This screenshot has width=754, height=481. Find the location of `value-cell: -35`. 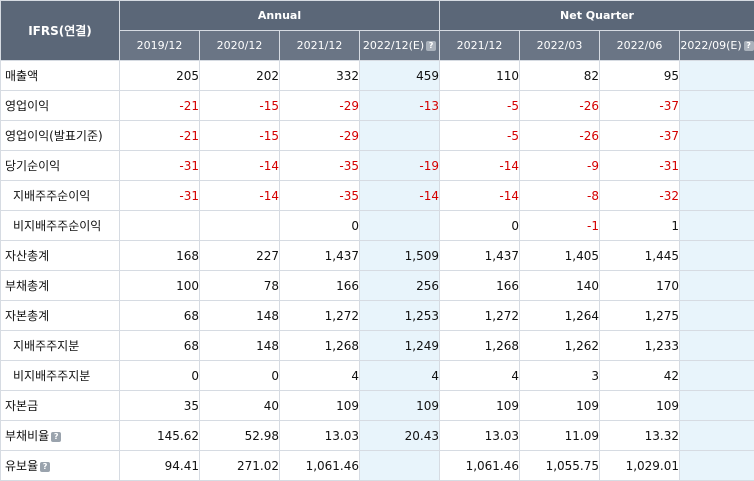

value-cell: -35 is located at coordinates (319, 165).